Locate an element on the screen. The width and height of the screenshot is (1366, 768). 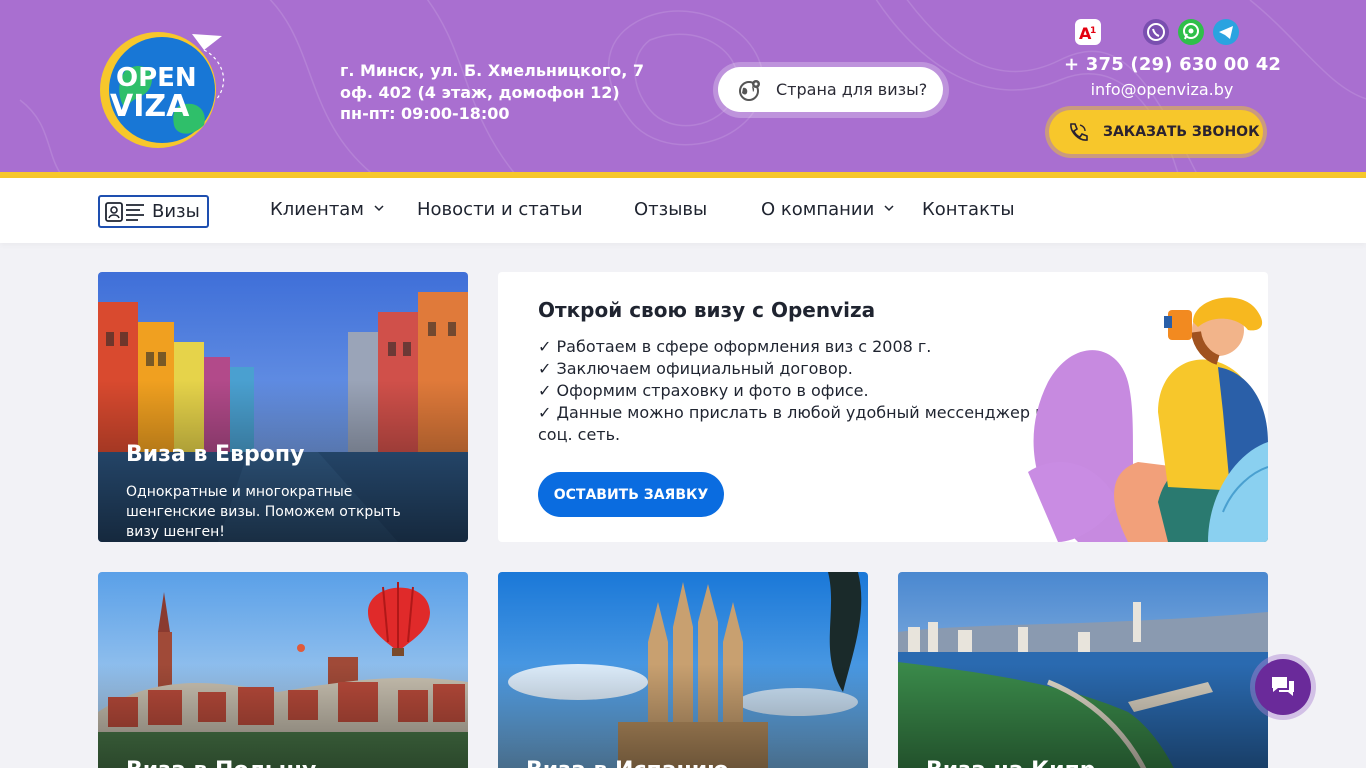
request-call-inner: ЗАКАЗАТЬ ЗВОНОК is located at coordinates (1156, 132).